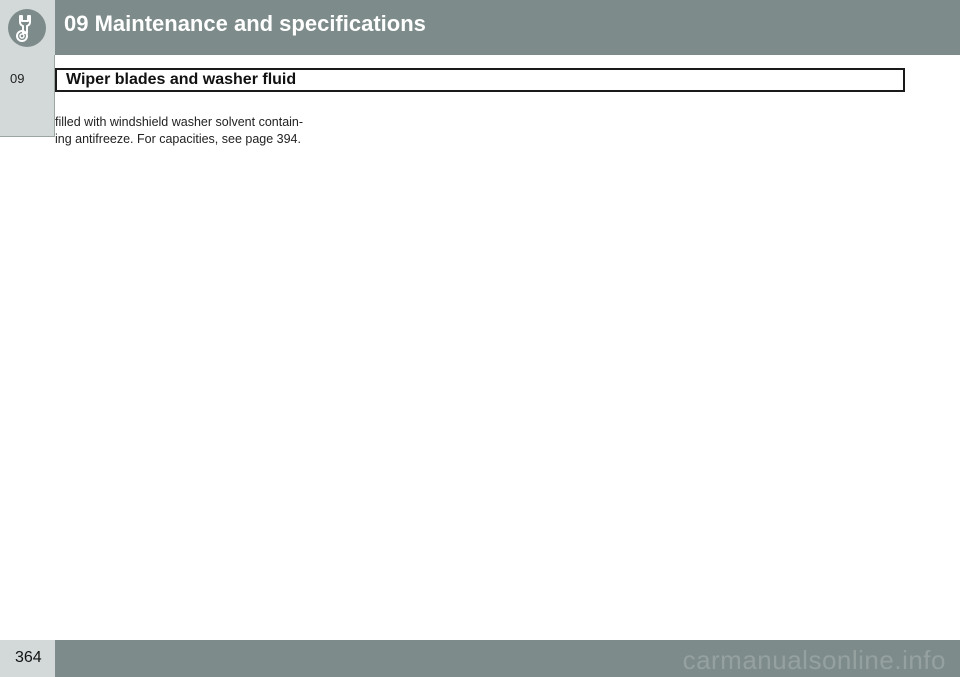  I want to click on footer-bar: 364 carmanualsonline.info, so click(480, 658).